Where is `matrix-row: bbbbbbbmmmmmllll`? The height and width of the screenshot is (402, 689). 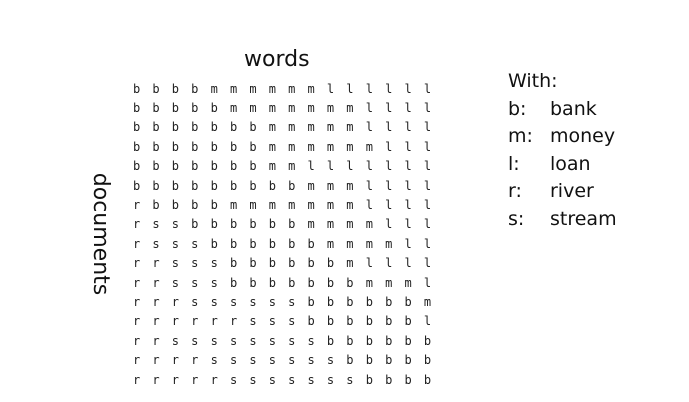
matrix-row: bbbbbbbmmmmmllll is located at coordinates (288, 127).